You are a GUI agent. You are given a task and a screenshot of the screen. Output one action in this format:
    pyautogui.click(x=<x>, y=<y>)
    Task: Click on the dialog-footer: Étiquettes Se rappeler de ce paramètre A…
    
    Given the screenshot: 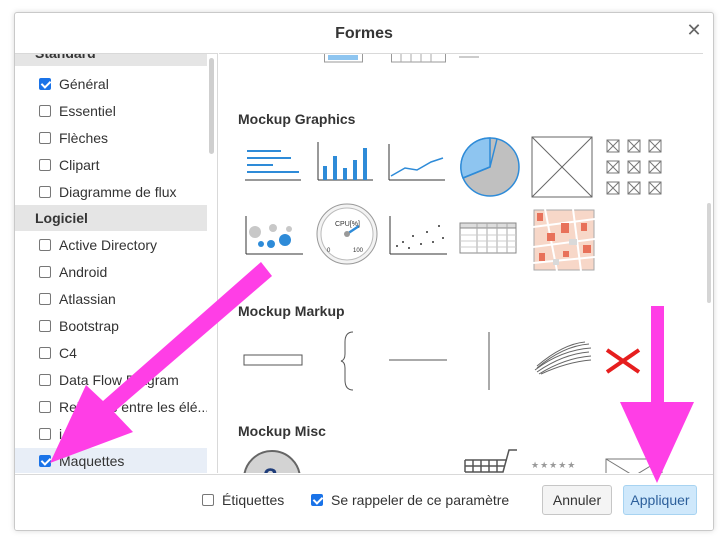 What is the action you would take?
    pyautogui.click(x=364, y=502)
    